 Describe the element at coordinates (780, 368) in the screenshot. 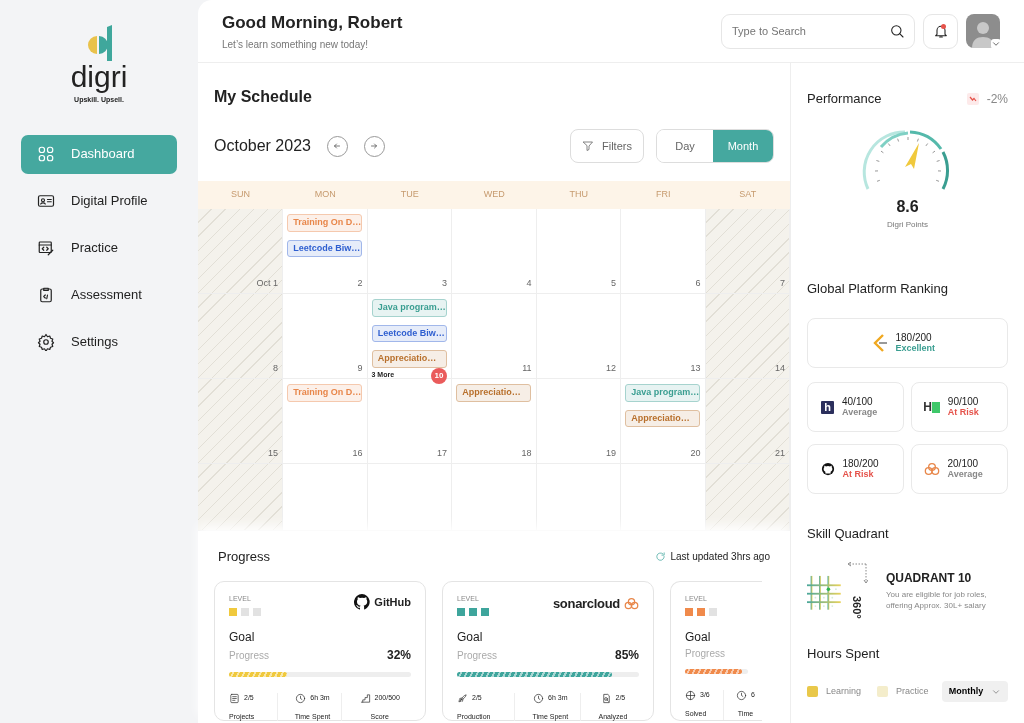

I see `day-number: 14` at that location.